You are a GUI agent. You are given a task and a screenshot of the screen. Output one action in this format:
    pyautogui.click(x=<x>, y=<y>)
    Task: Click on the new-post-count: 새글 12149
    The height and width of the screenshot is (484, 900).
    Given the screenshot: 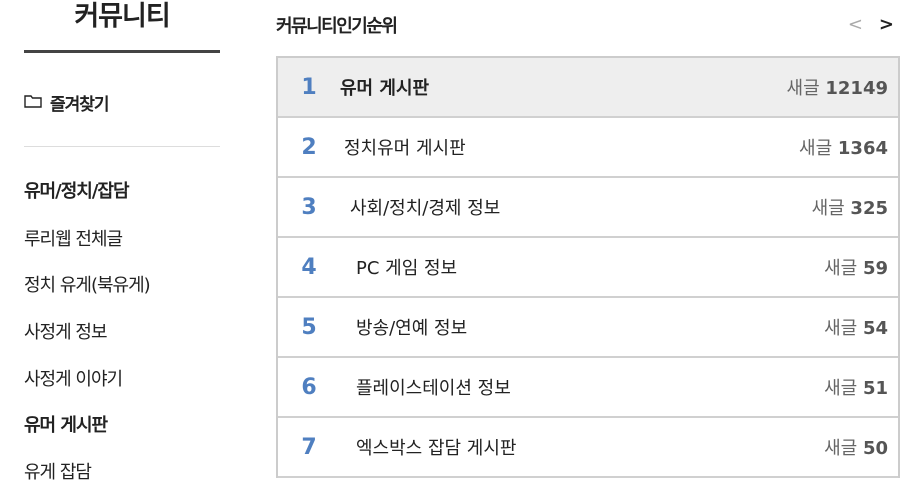 What is the action you would take?
    pyautogui.click(x=842, y=87)
    